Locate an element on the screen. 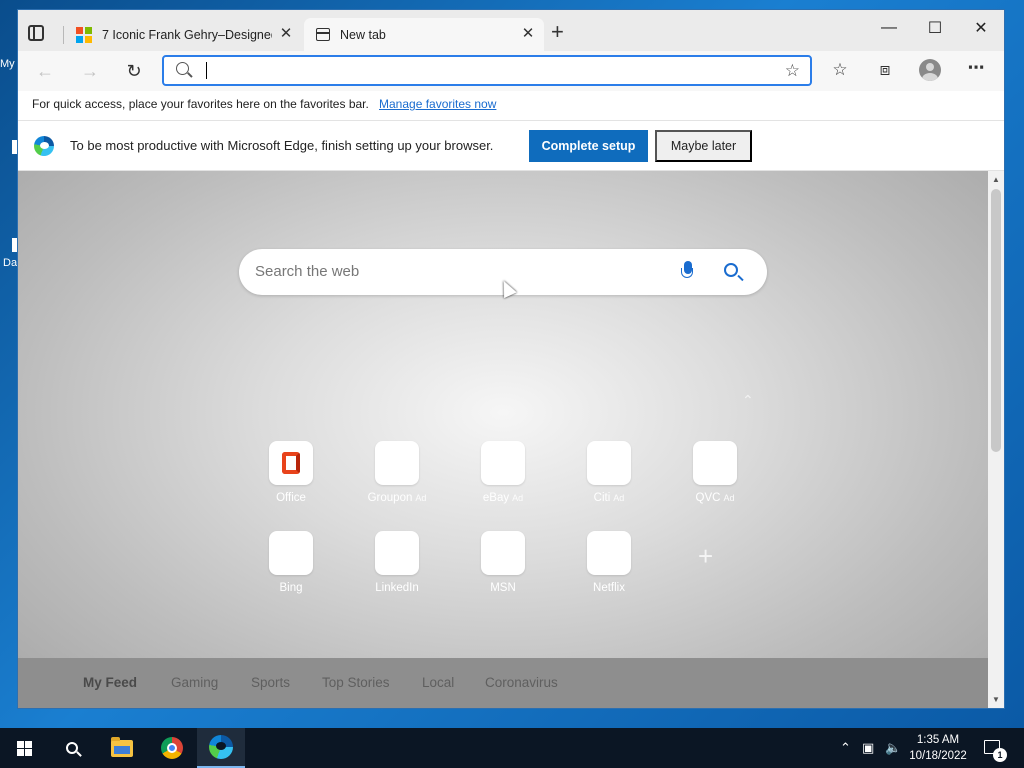 Image resolution: width=1024 pixels, height=768 pixels. quick-link-bing: Bing is located at coordinates (291, 562).